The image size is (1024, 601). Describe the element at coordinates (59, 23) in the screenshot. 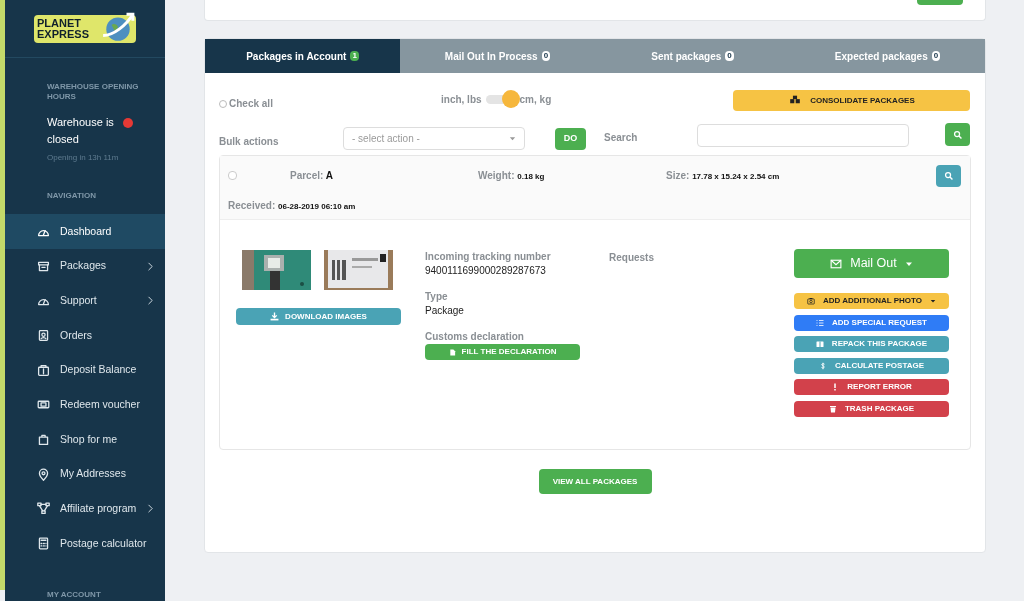

I see `logo-text: PLANET` at that location.